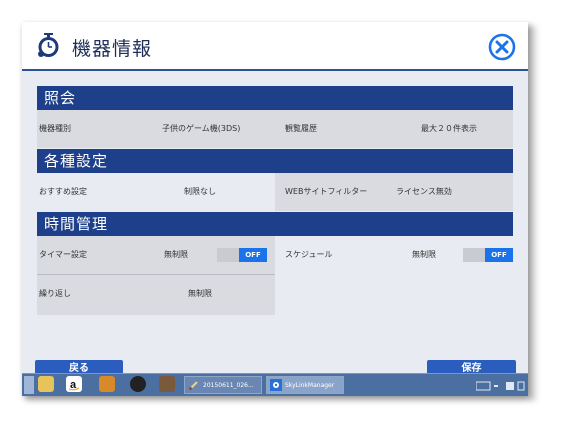  What do you see at coordinates (253, 255) in the screenshot?
I see `timer-toggle-knob: OFF` at bounding box center [253, 255].